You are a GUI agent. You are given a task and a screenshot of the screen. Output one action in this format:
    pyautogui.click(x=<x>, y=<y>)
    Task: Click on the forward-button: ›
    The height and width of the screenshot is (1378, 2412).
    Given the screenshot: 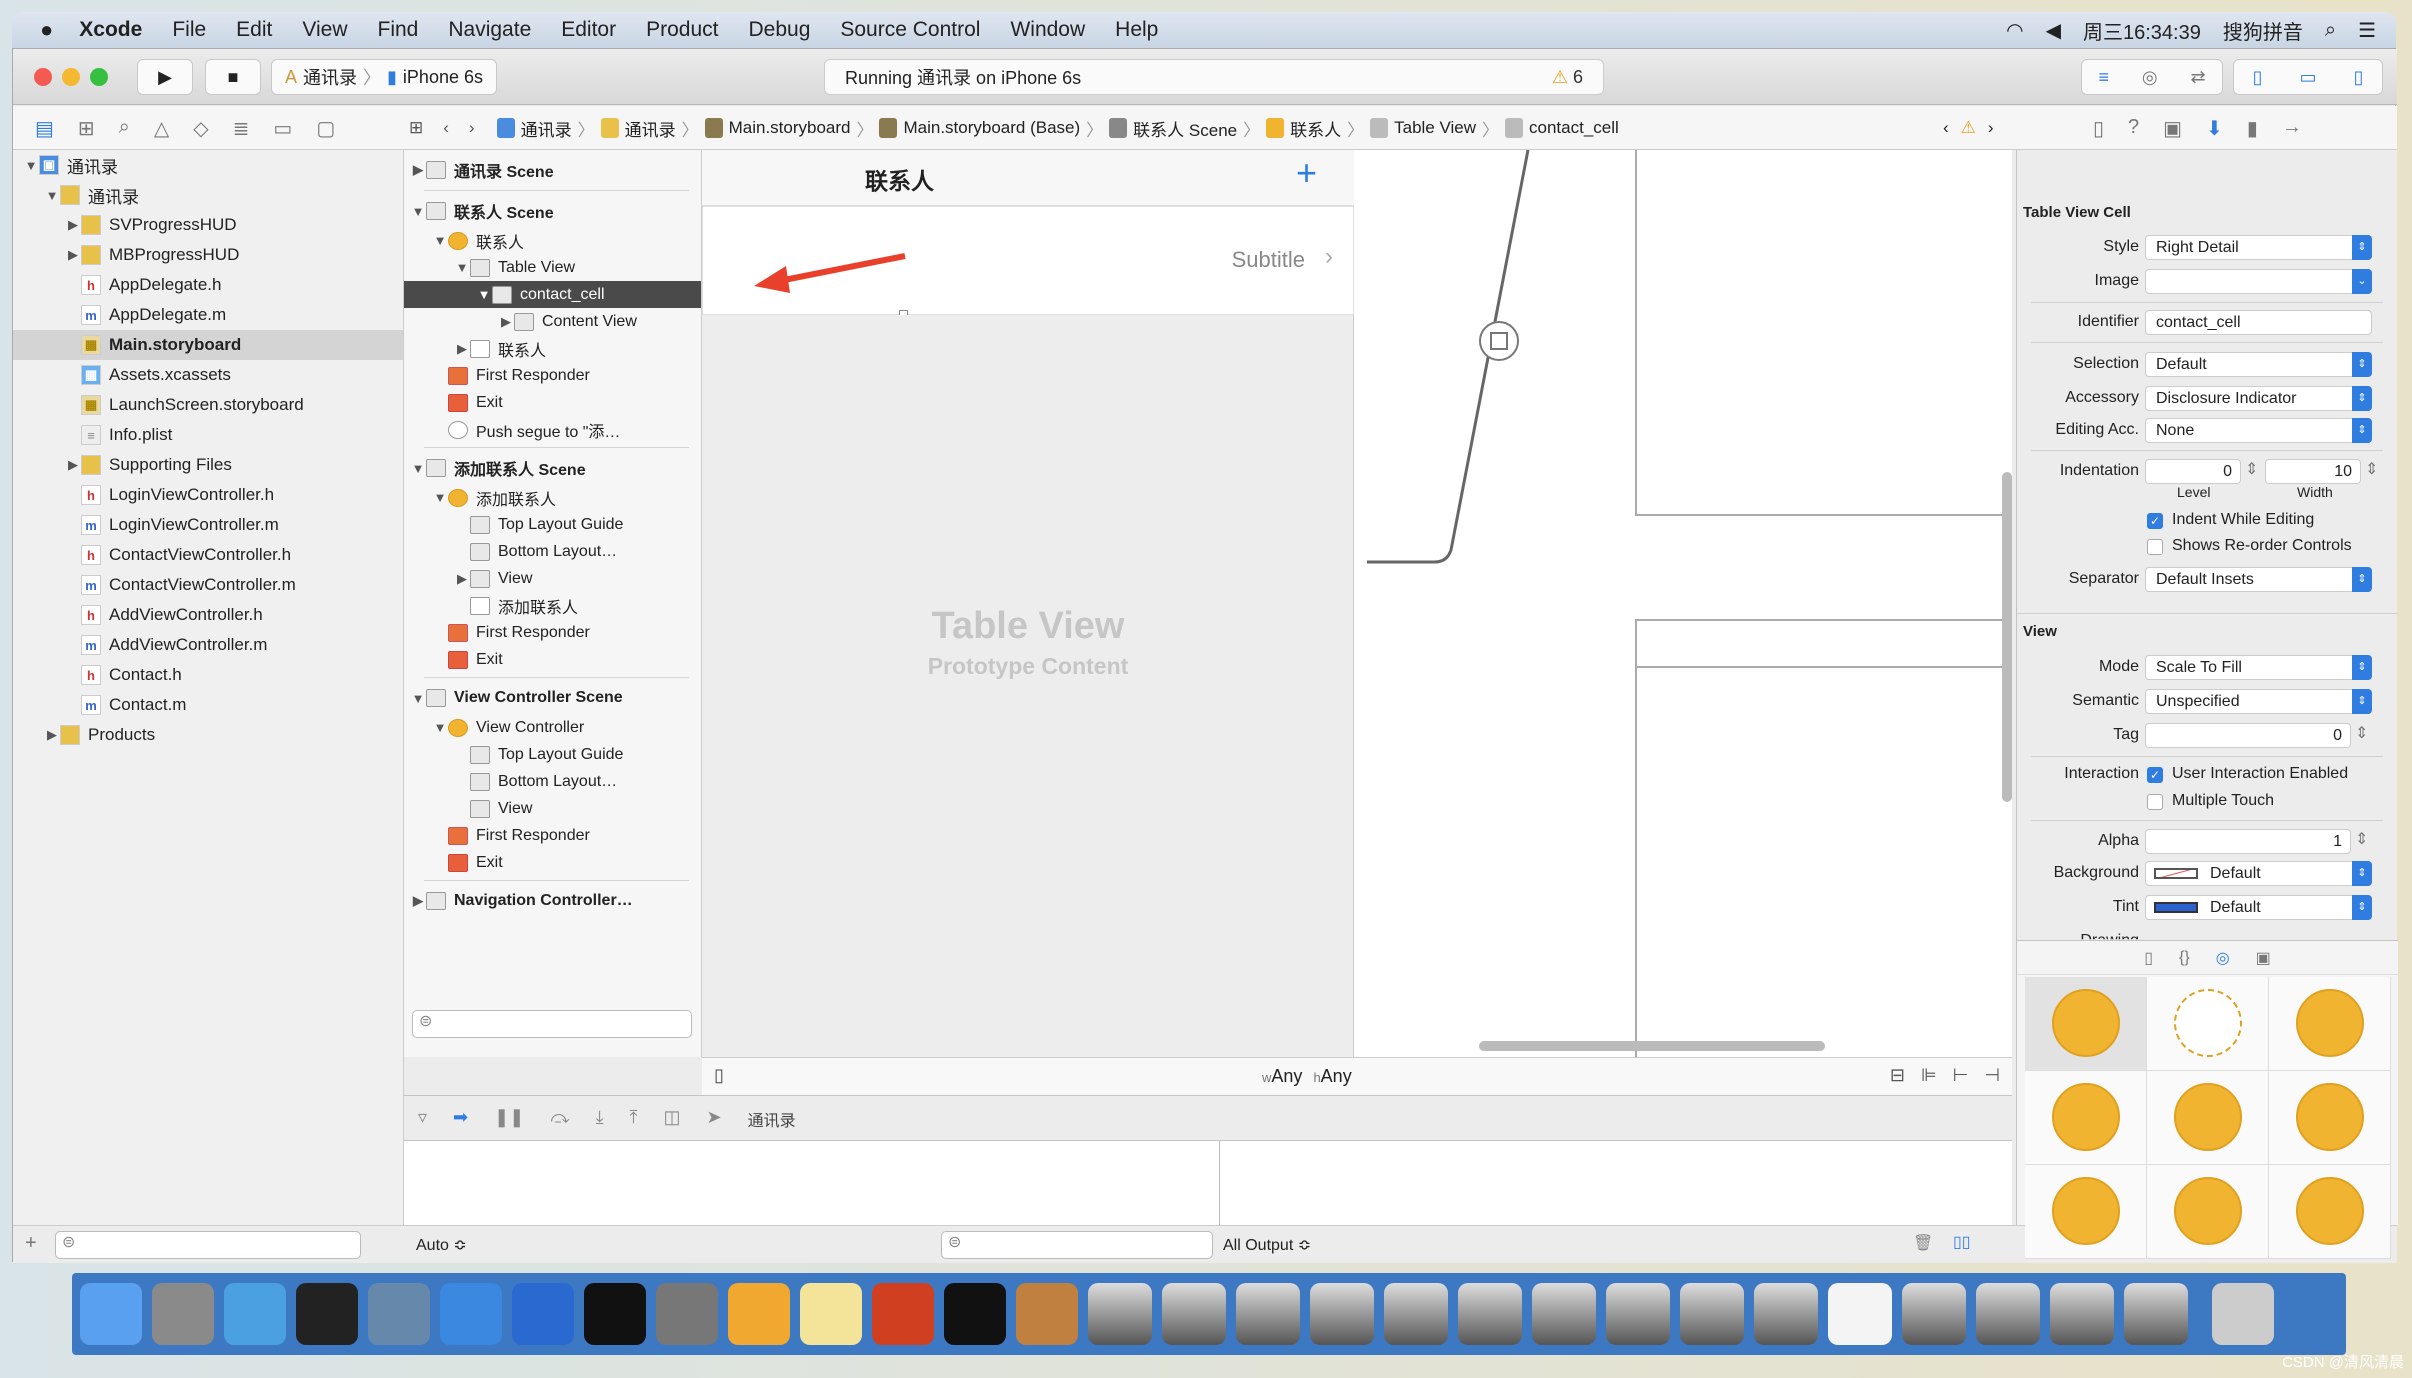 What is the action you would take?
    pyautogui.click(x=472, y=128)
    